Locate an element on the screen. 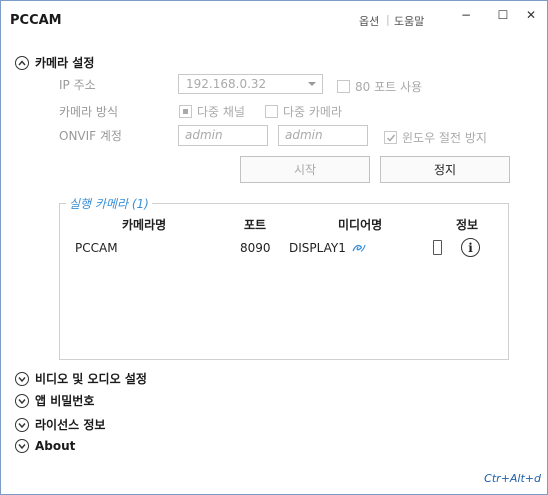 Image resolution: width=548 pixels, height=495 pixels. section-camera-settings-label: 카메라 설정 is located at coordinates (65, 63).